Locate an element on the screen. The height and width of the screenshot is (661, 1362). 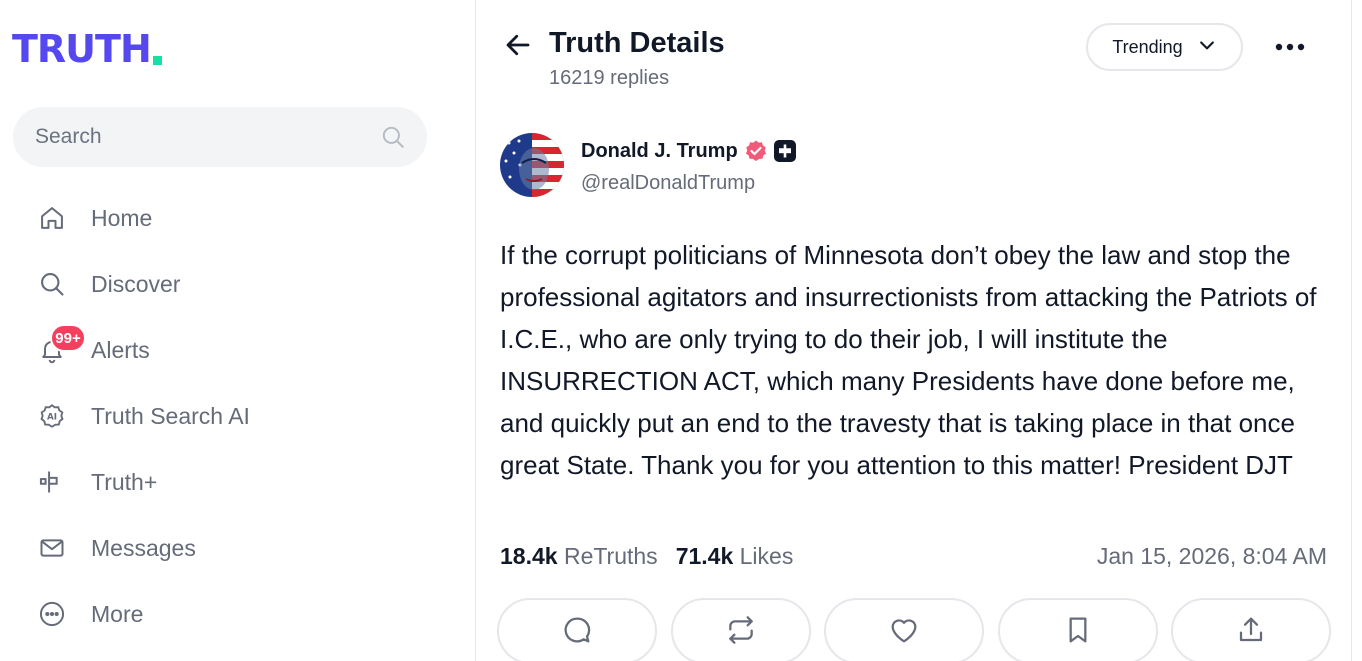
nav-label: Home is located at coordinates (122, 217).